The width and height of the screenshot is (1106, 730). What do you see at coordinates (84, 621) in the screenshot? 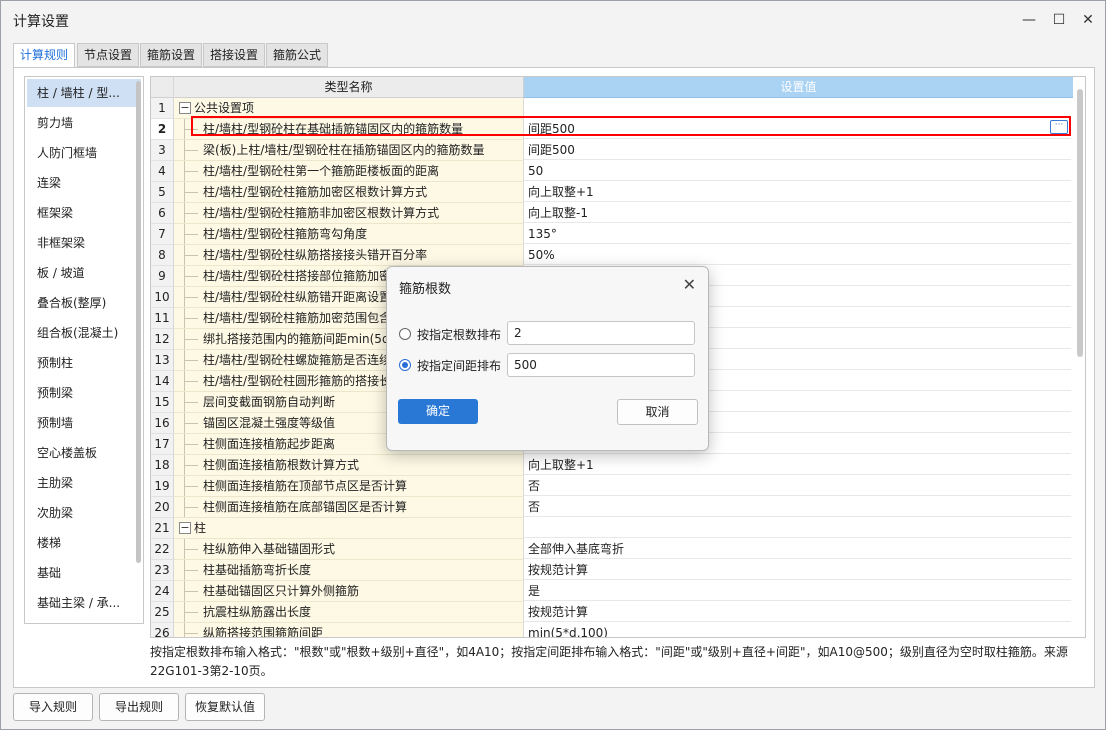
I see `sidebar-item: 基础次梁` at bounding box center [84, 621].